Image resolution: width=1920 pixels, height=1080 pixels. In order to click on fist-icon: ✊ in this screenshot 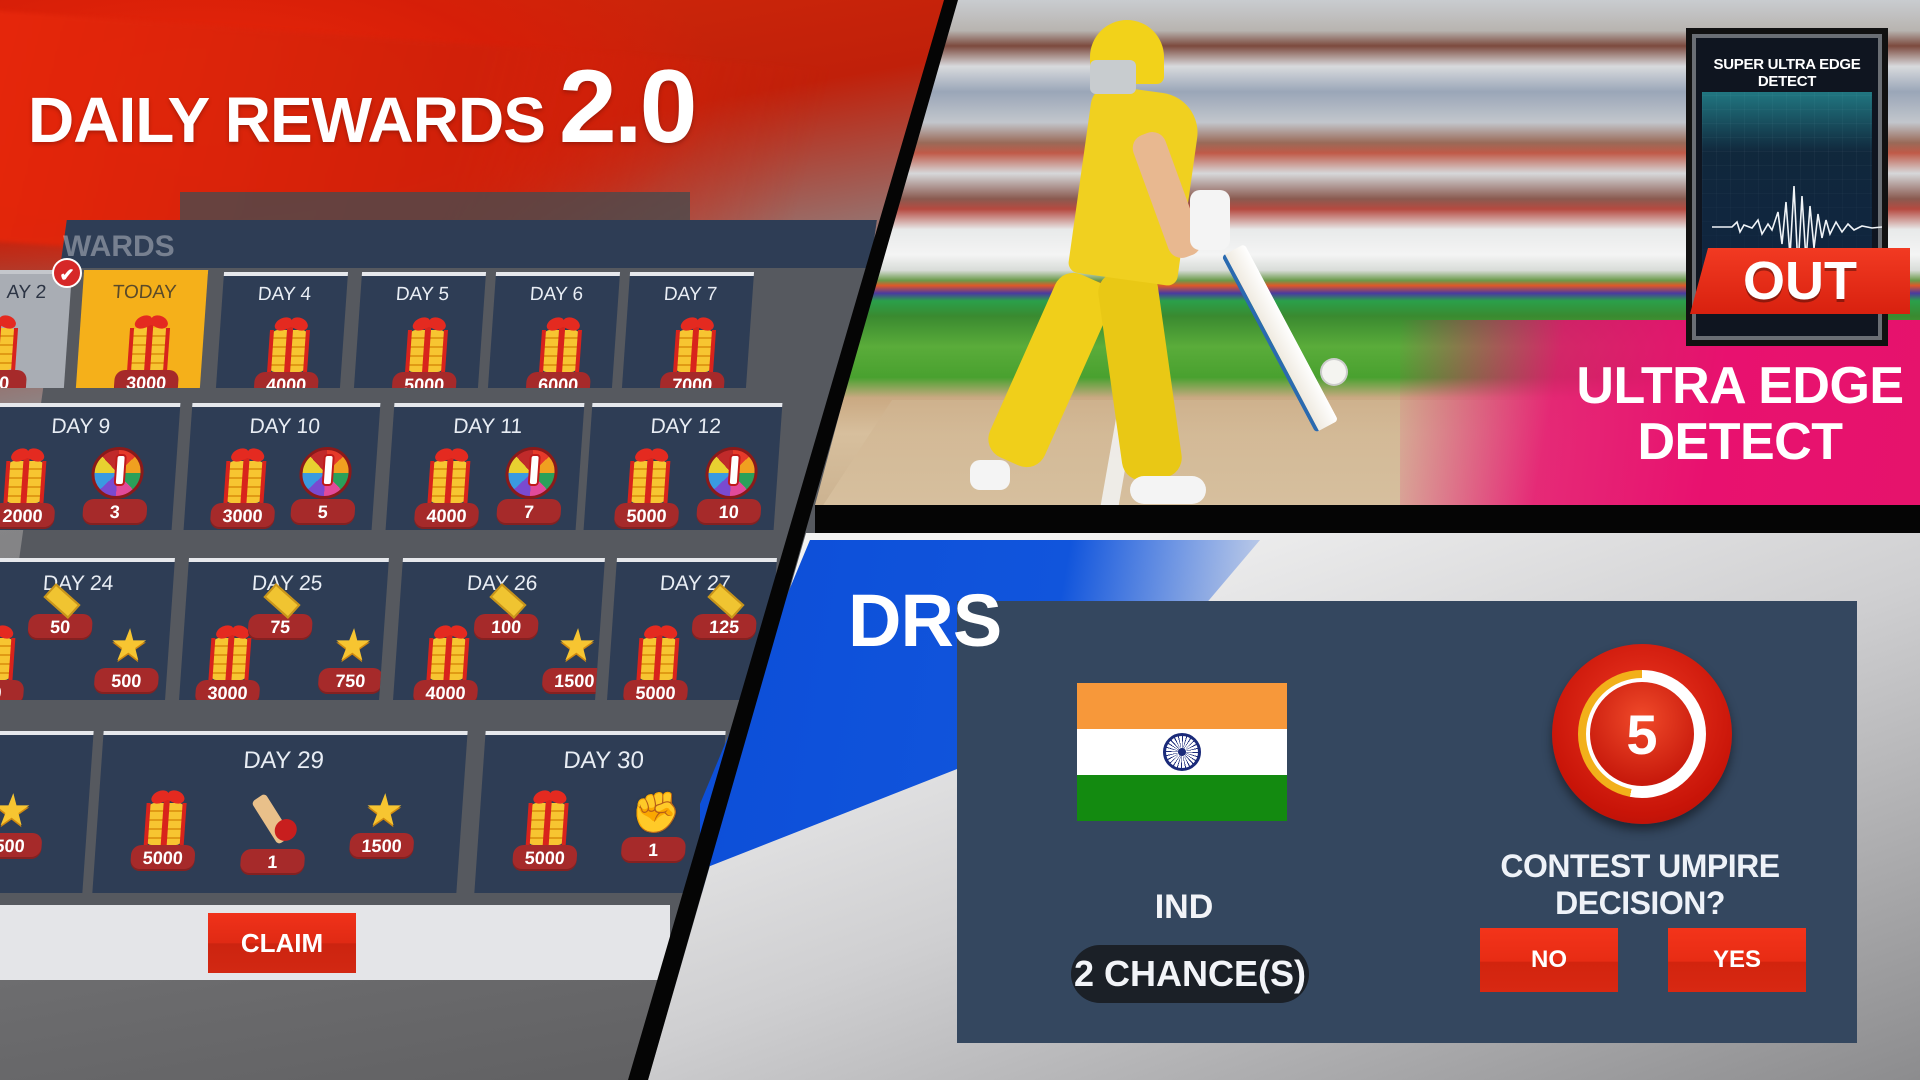, I will do `click(656, 813)`.